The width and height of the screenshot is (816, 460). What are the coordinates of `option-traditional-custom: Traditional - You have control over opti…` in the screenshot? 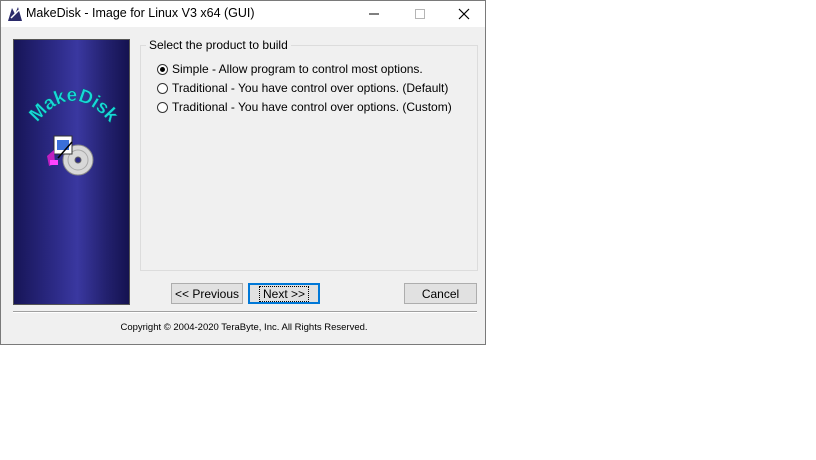 It's located at (304, 107).